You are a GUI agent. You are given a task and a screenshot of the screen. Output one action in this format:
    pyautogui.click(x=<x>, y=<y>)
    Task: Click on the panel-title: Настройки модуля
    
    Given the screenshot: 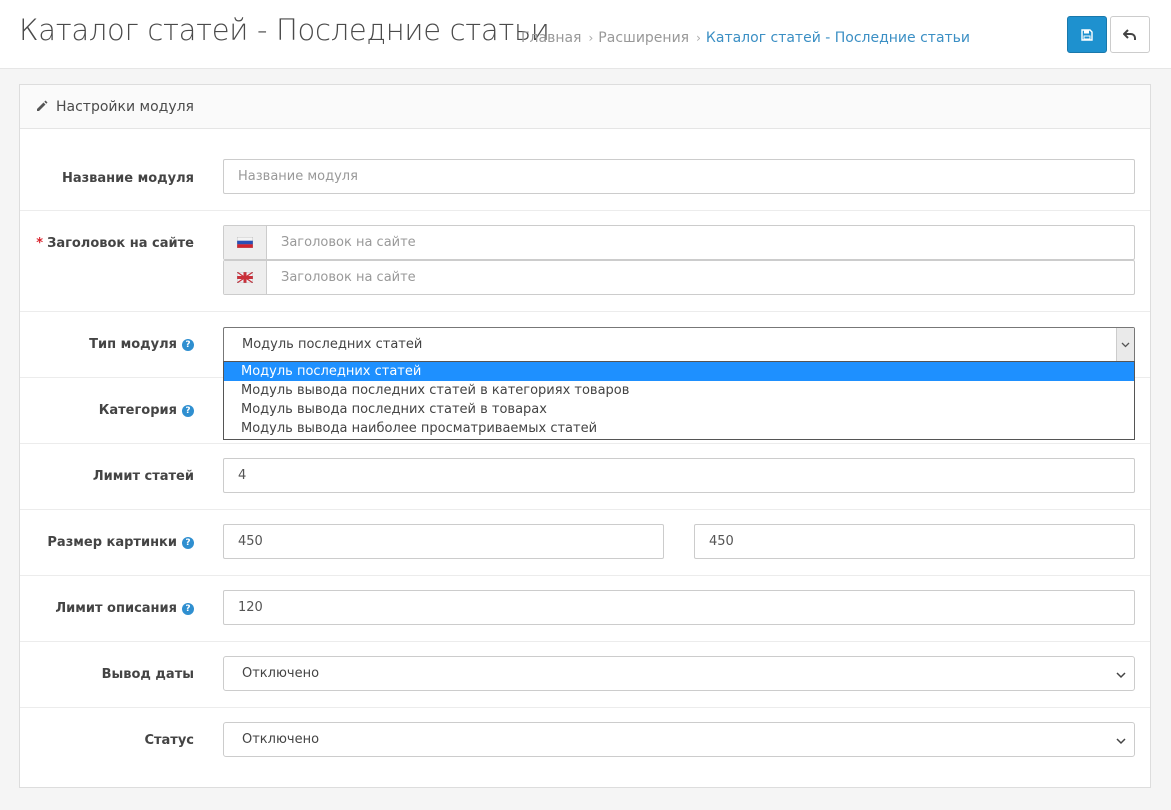 What is the action you would take?
    pyautogui.click(x=125, y=106)
    